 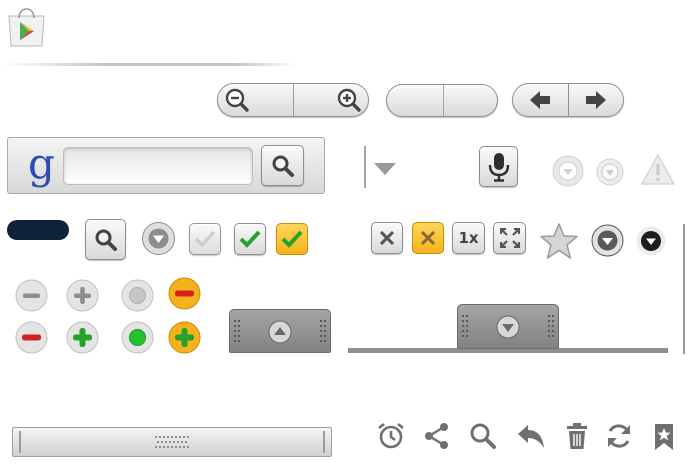 What do you see at coordinates (172, 442) in the screenshot?
I see `horizontal-scroll-handle` at bounding box center [172, 442].